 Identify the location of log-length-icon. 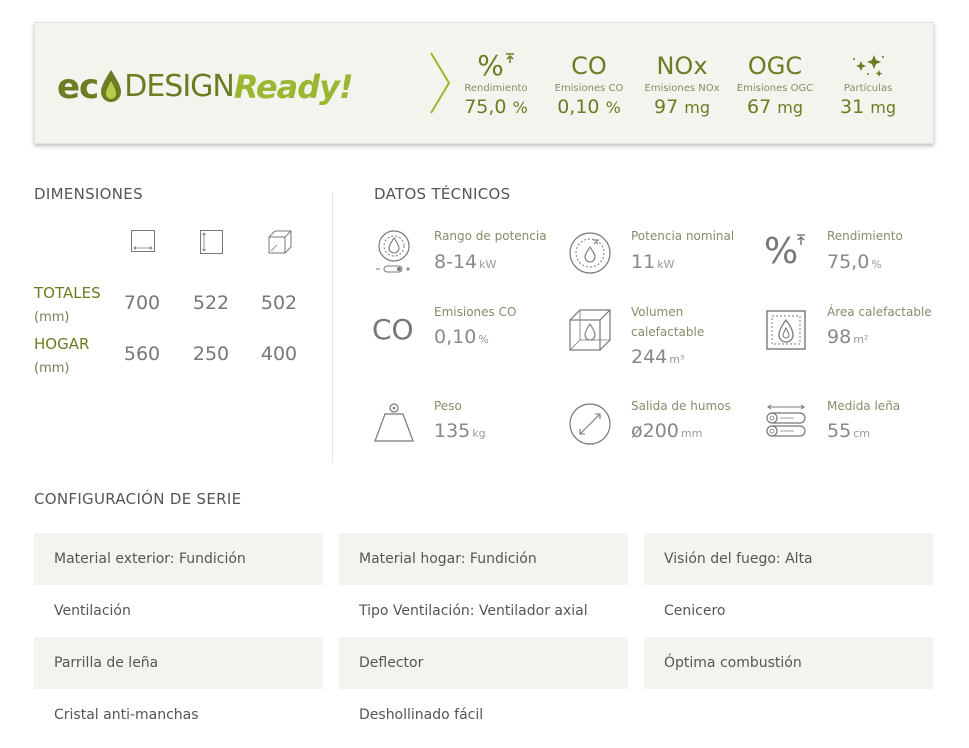
(786, 420).